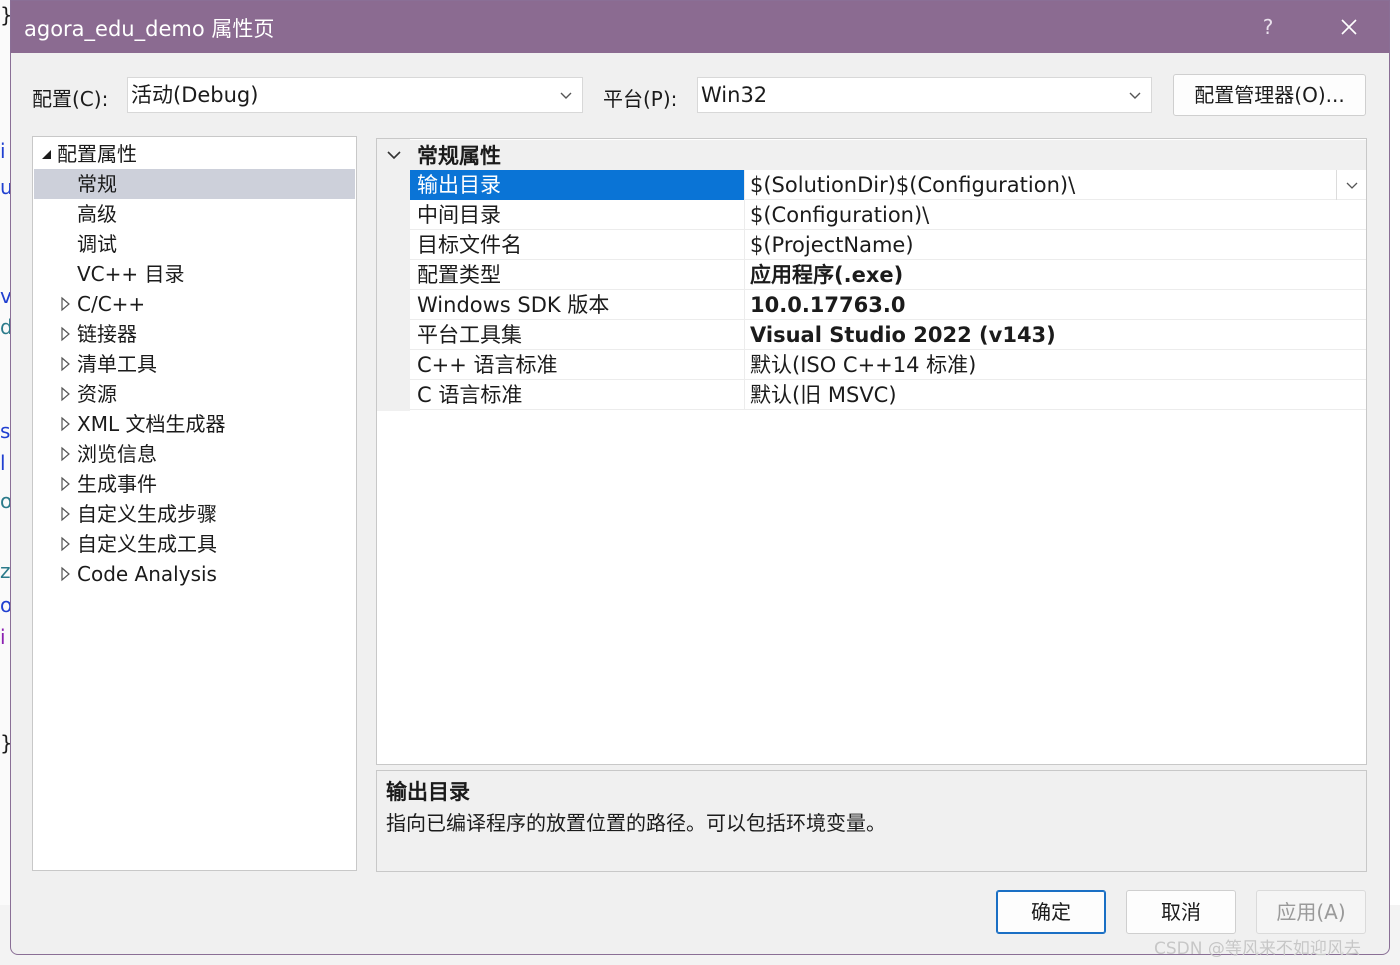  I want to click on value-dropdown-button, so click(1351, 185).